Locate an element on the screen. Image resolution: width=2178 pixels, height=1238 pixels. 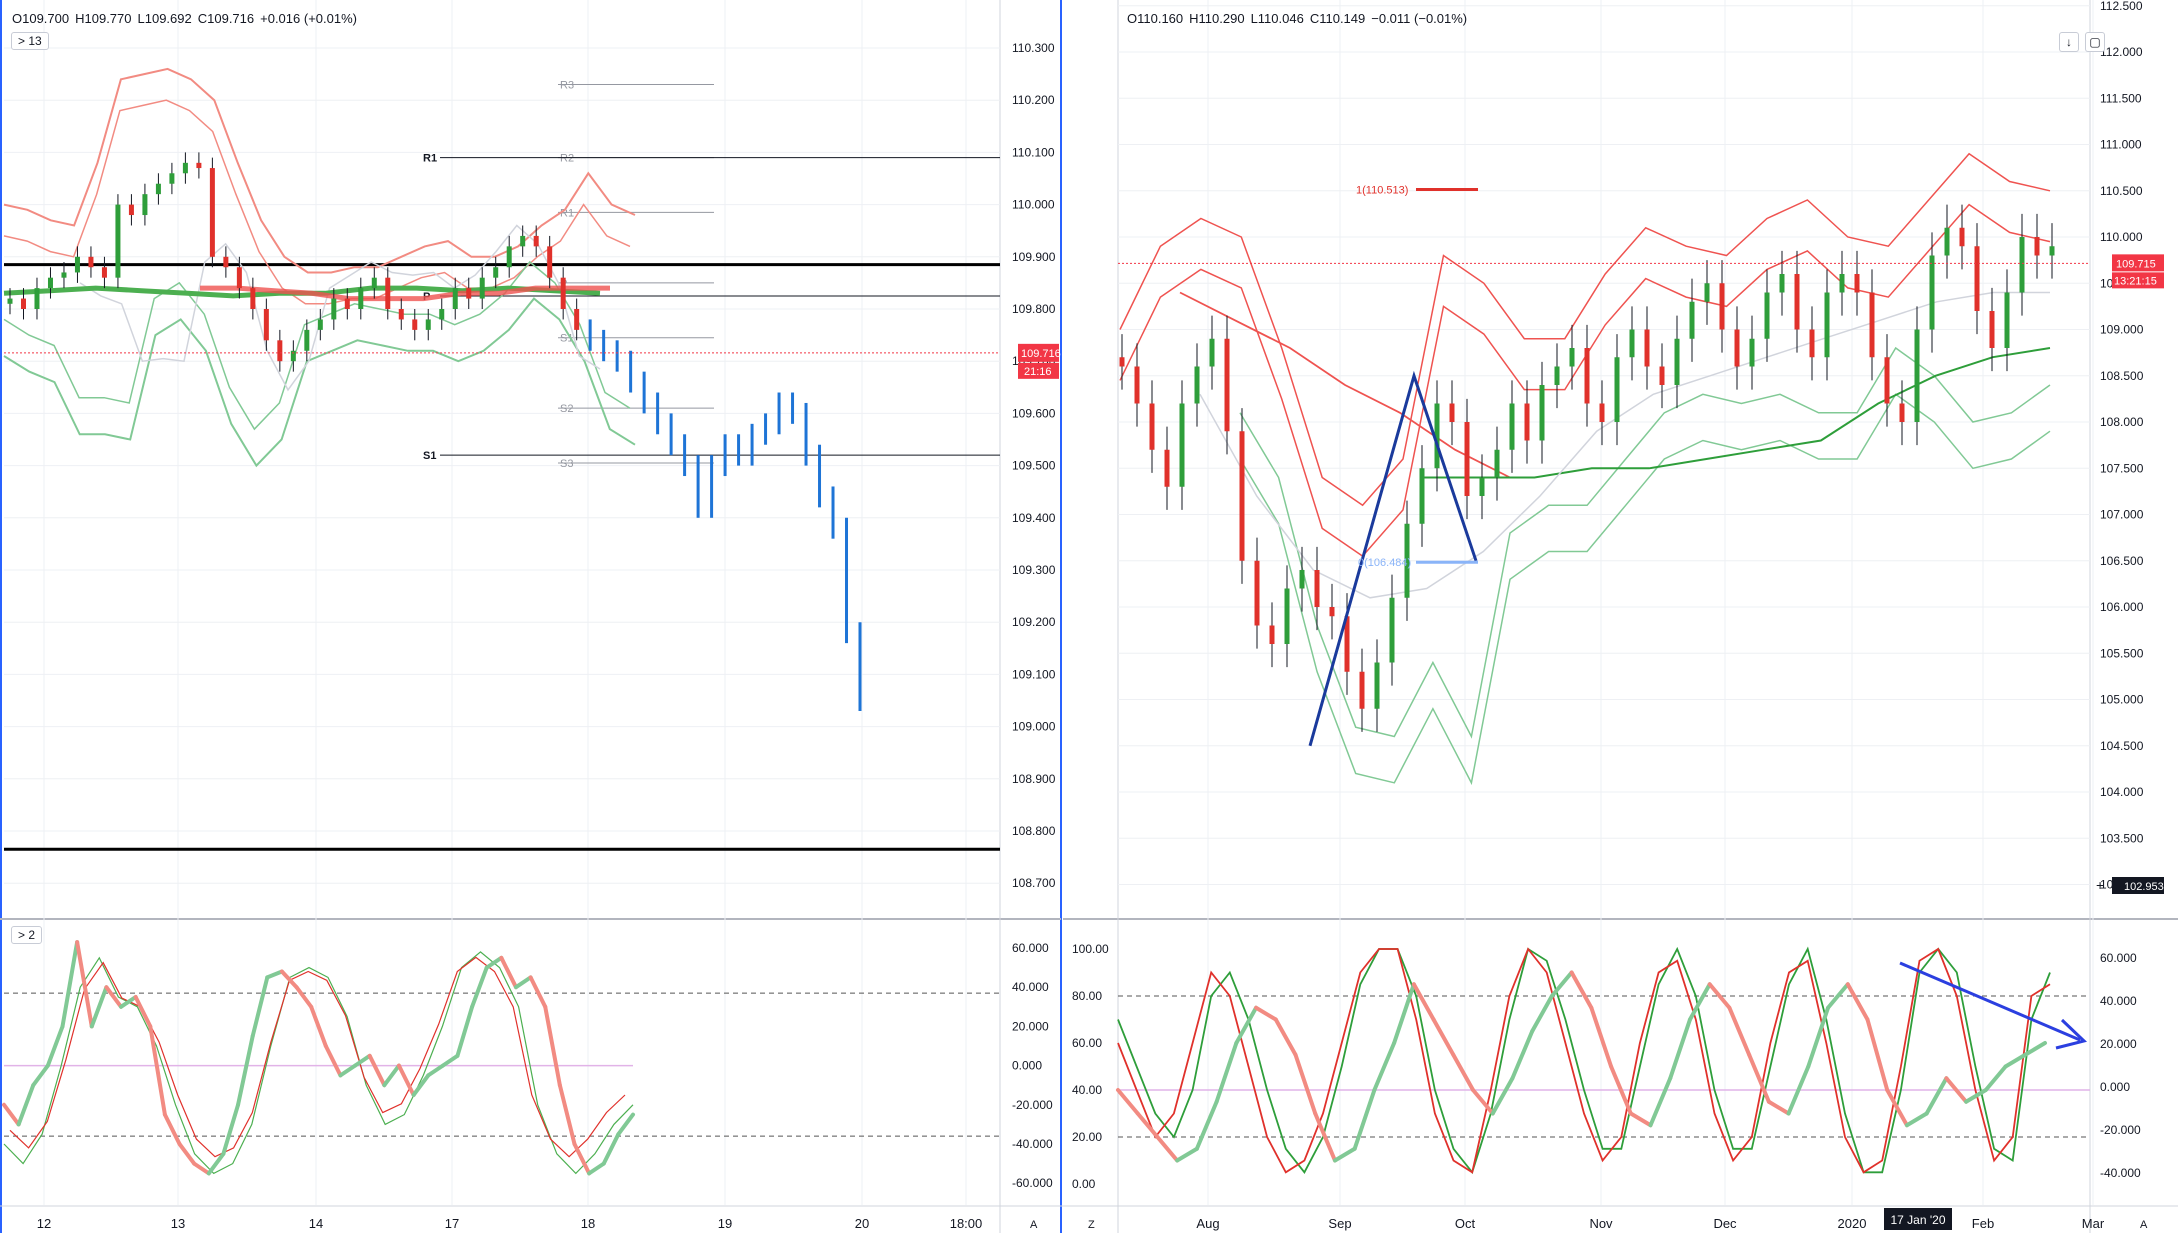
left-osc-collapse-button: > 2 is located at coordinates (27, 935).